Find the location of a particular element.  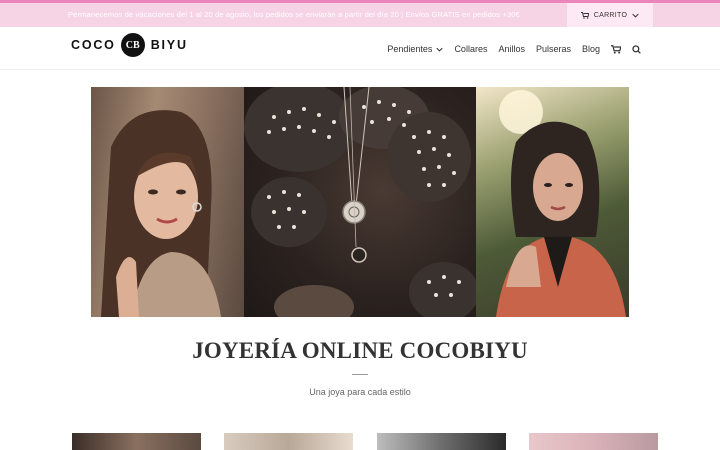

cart-dropdown-button: CARRITO is located at coordinates (610, 15).